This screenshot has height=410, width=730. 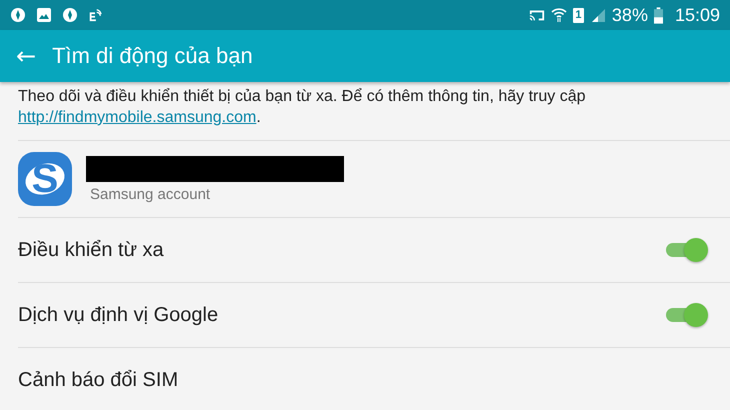 What do you see at coordinates (630, 15) in the screenshot?
I see `battery-percent: 38%` at bounding box center [630, 15].